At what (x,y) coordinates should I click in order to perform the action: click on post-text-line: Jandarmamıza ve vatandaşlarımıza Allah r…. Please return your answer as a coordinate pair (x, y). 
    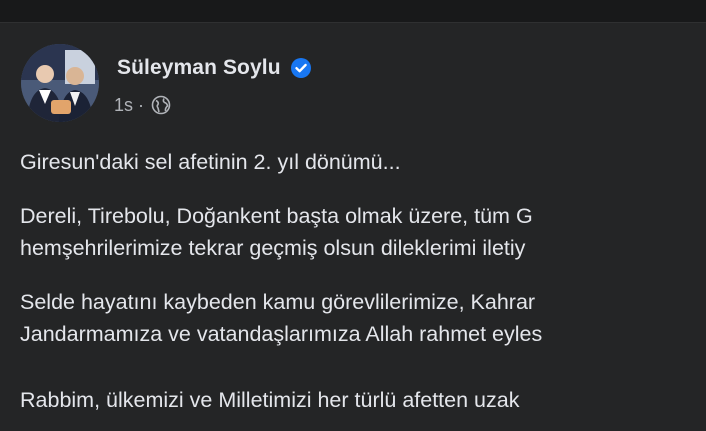
    Looking at the image, I should click on (281, 334).